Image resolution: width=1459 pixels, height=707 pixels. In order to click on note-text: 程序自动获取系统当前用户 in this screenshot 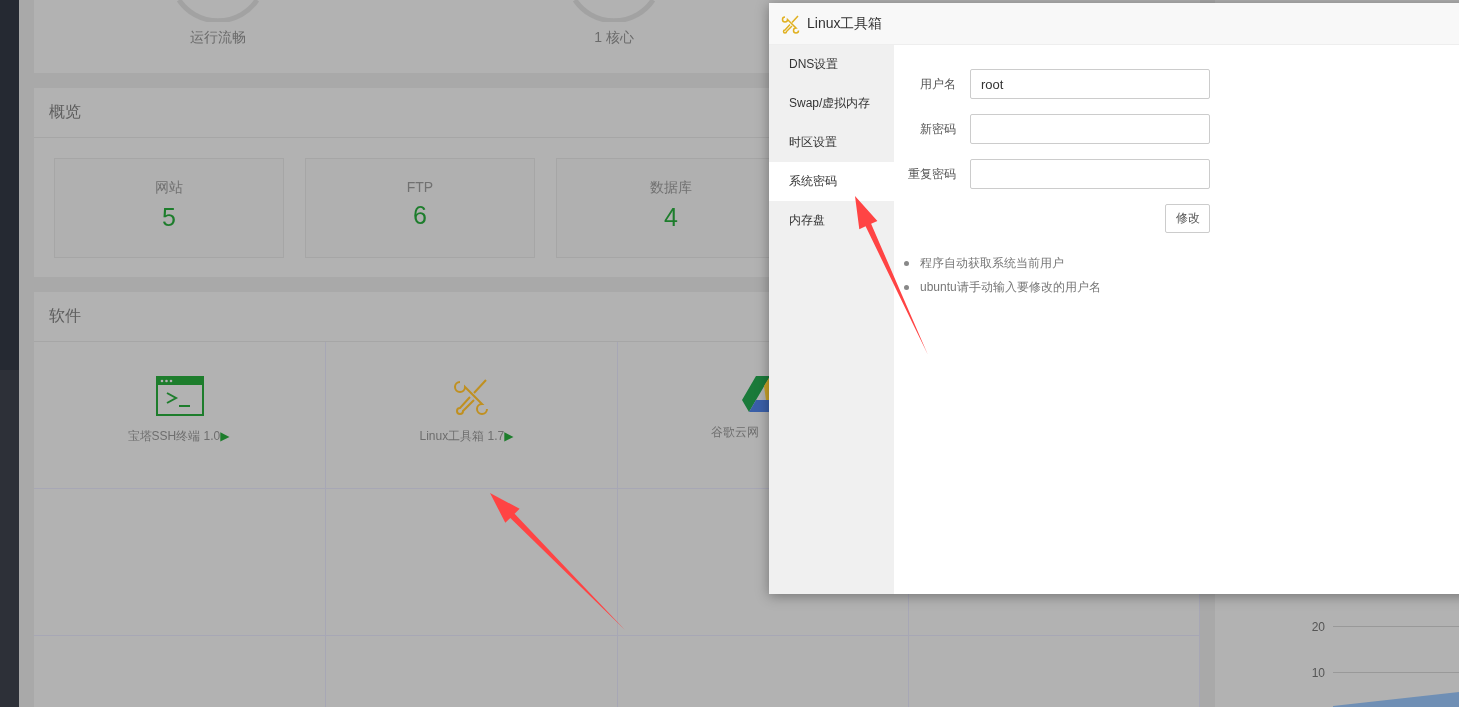, I will do `click(992, 263)`.